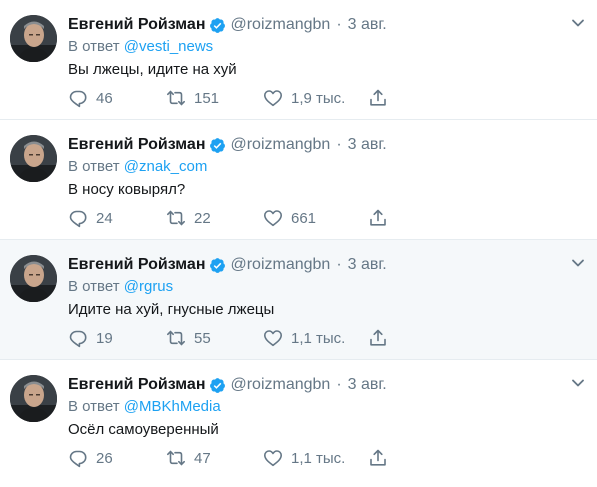 The image size is (597, 487). I want to click on reply-to-mention: @znak_com, so click(166, 166).